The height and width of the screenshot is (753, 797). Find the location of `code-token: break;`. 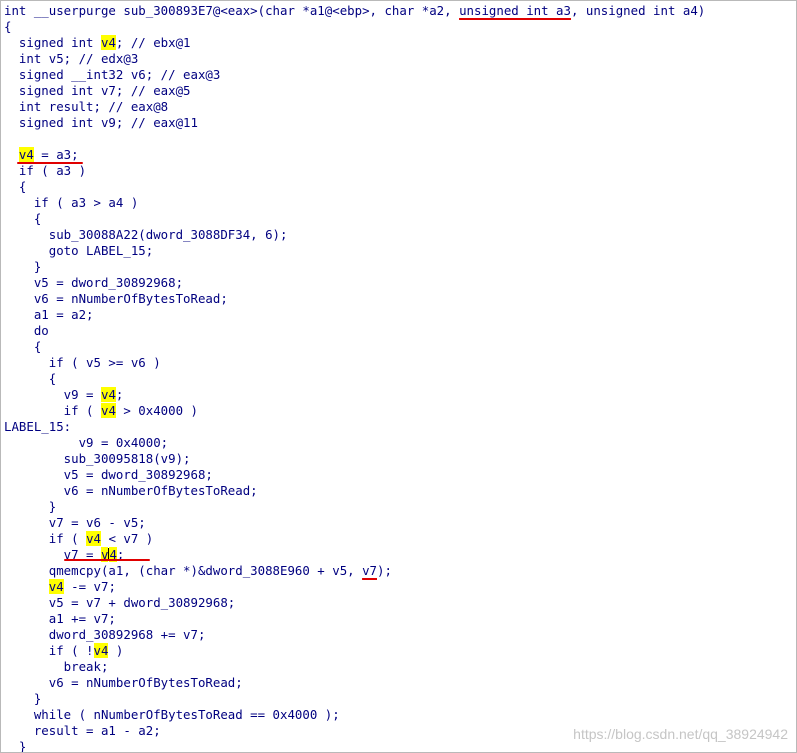

code-token: break; is located at coordinates (56, 666).